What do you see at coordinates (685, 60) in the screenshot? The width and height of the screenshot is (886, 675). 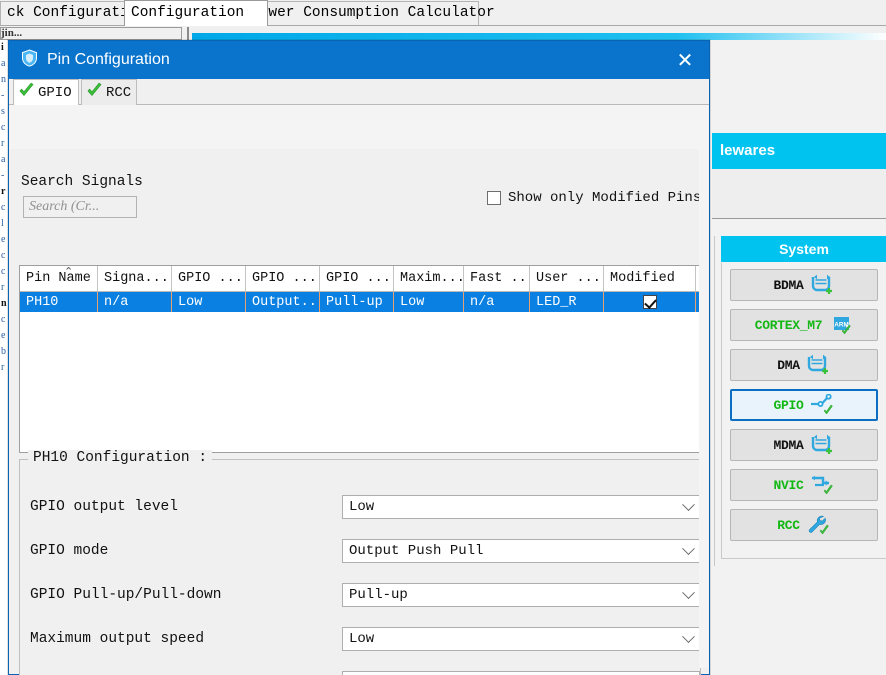 I see `close-icon: ✕` at bounding box center [685, 60].